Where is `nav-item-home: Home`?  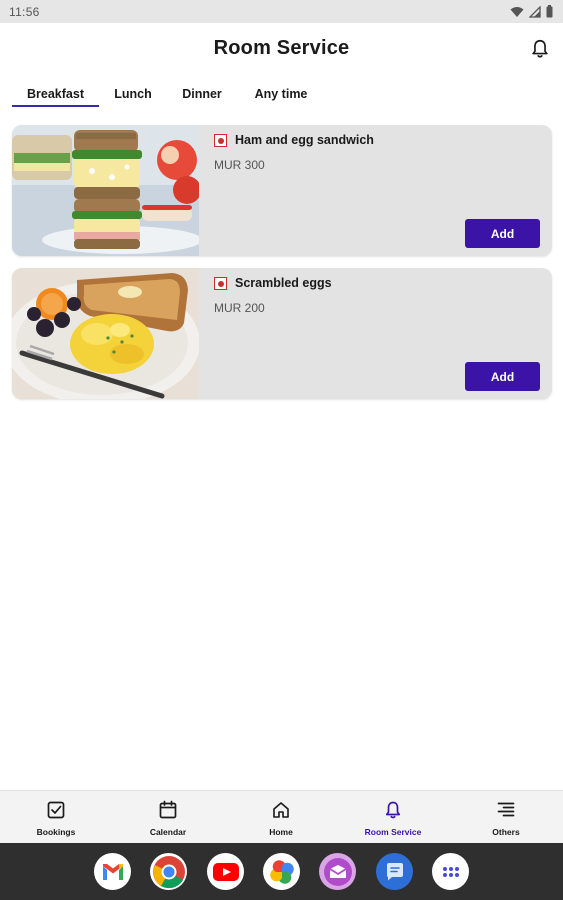 nav-item-home: Home is located at coordinates (281, 817).